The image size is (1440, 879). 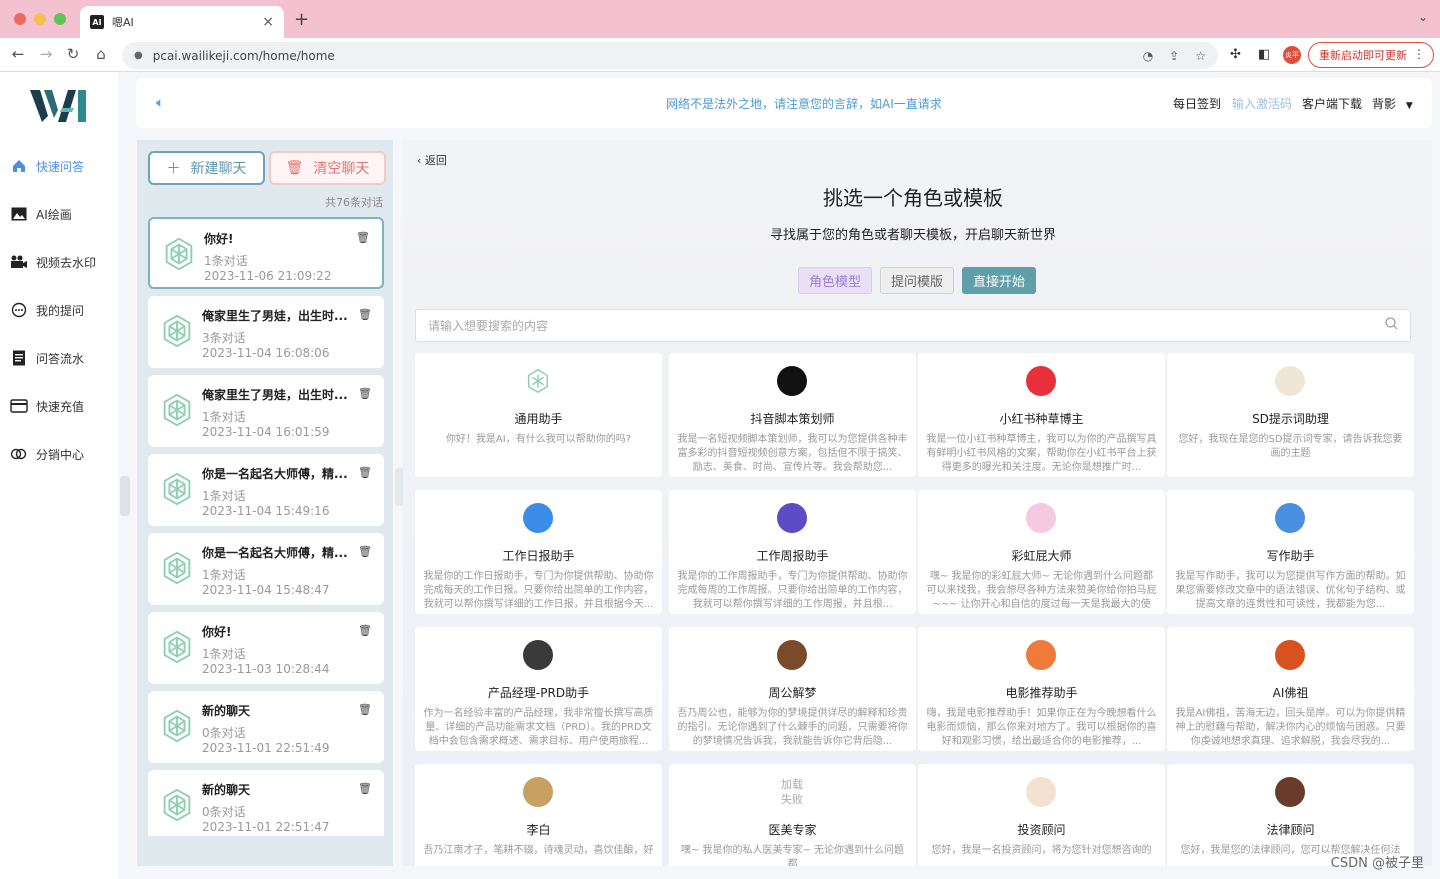 I want to click on sidepanel-icon: ◧, so click(x=1264, y=54).